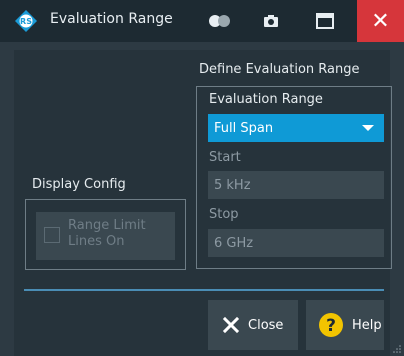 This screenshot has width=404, height=356. Describe the element at coordinates (279, 69) in the screenshot. I see `define-range-heading: Define Evaluation Range` at that location.